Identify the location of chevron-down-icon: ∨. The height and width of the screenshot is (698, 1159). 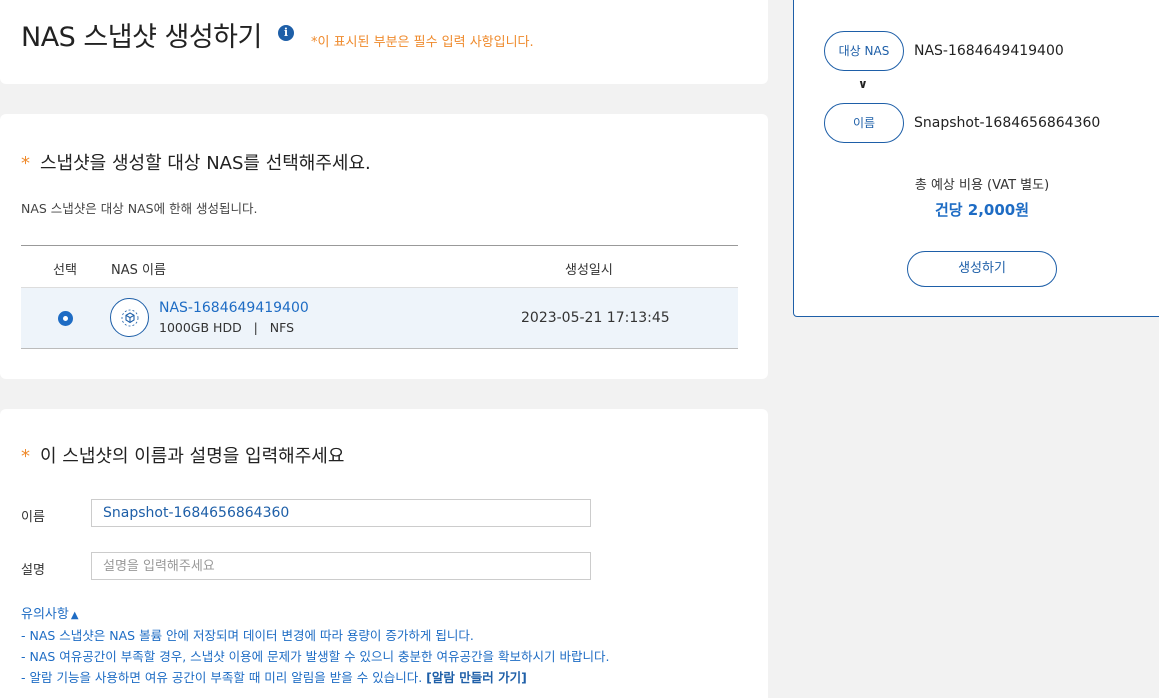
(863, 84).